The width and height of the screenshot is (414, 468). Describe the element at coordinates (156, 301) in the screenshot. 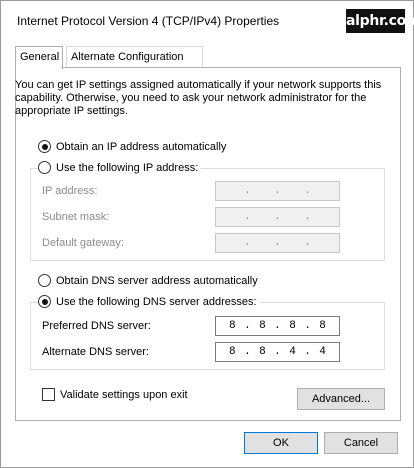

I see `use-following-dns-label: Use the following DNS server addresses:` at that location.